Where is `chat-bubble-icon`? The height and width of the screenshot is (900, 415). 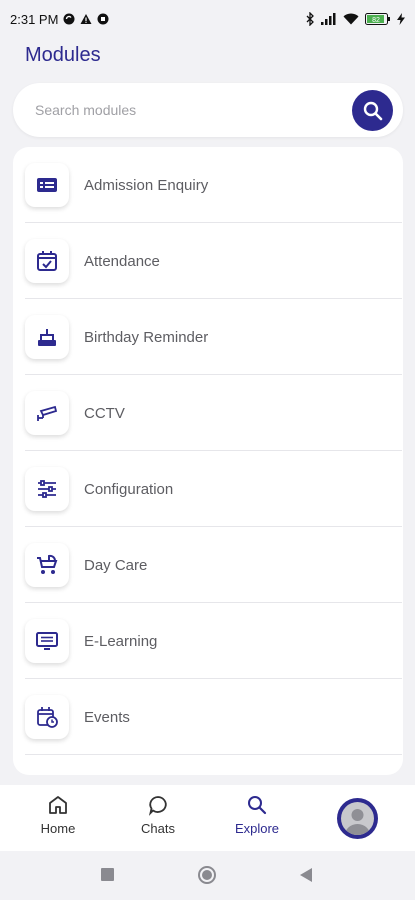
chat-bubble-icon is located at coordinates (158, 805).